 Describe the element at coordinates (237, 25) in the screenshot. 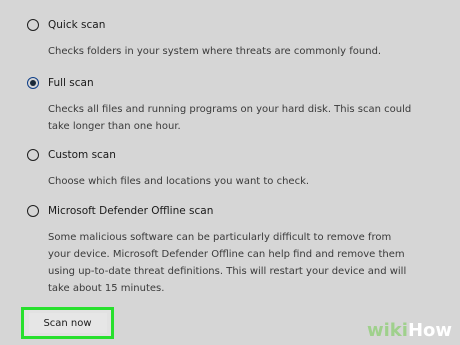

I see `quick-scan-radio-row: Quick scan` at that location.